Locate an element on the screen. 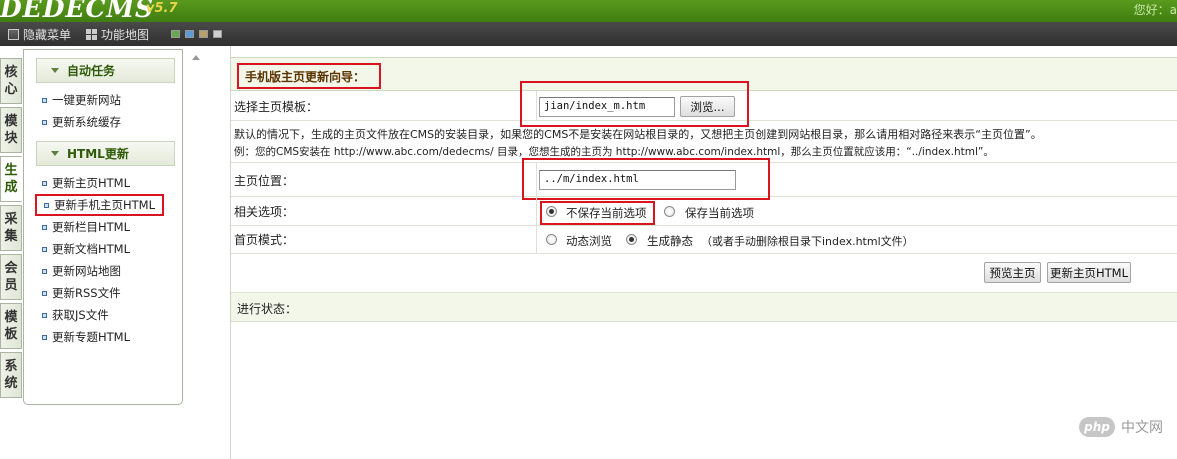 The height and width of the screenshot is (459, 1177). options-label: 相关选项： is located at coordinates (264, 212).